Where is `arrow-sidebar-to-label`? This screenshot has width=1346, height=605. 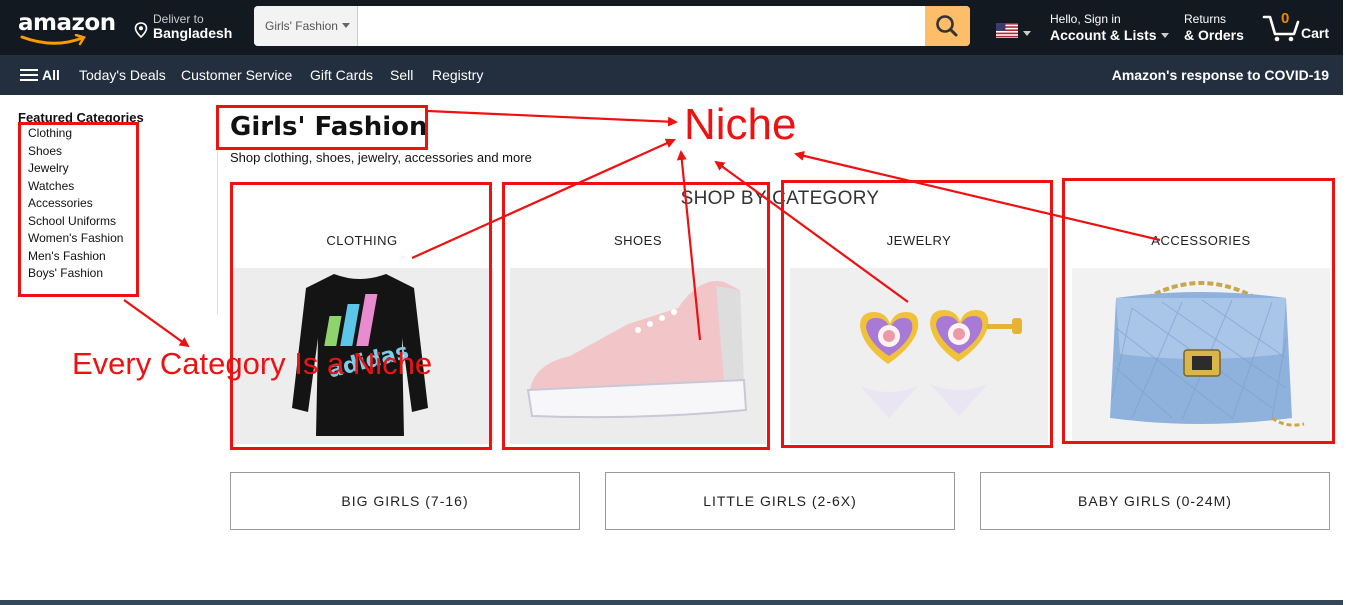 arrow-sidebar-to-label is located at coordinates (156, 323).